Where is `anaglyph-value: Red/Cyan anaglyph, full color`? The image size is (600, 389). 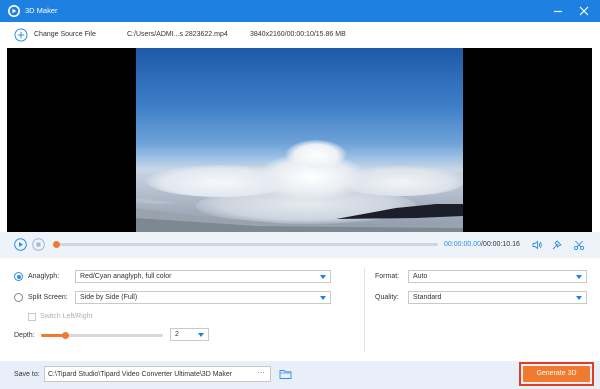
anaglyph-value: Red/Cyan anaglyph, full color is located at coordinates (126, 276).